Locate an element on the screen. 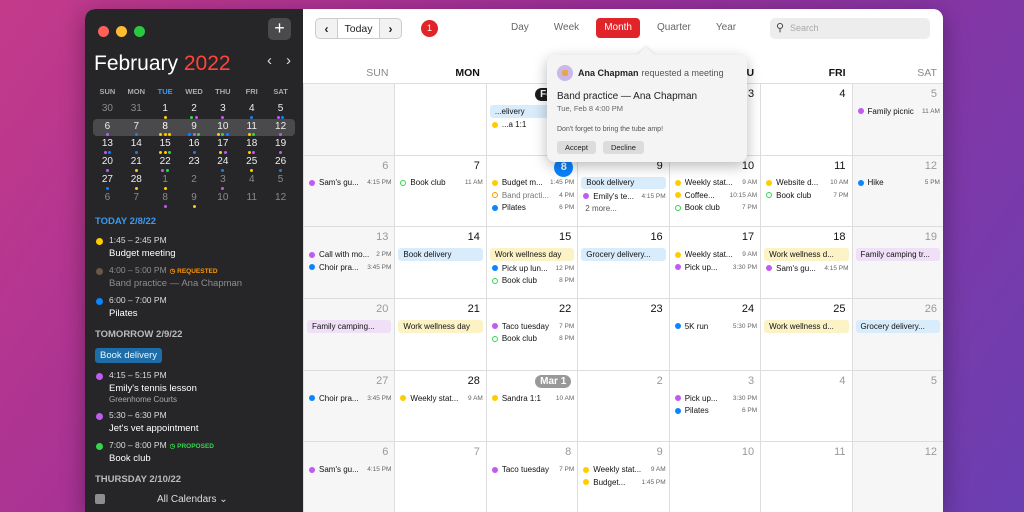 Image resolution: width=1024 pixels, height=512 pixels. mini-day: 14 is located at coordinates (136, 145).